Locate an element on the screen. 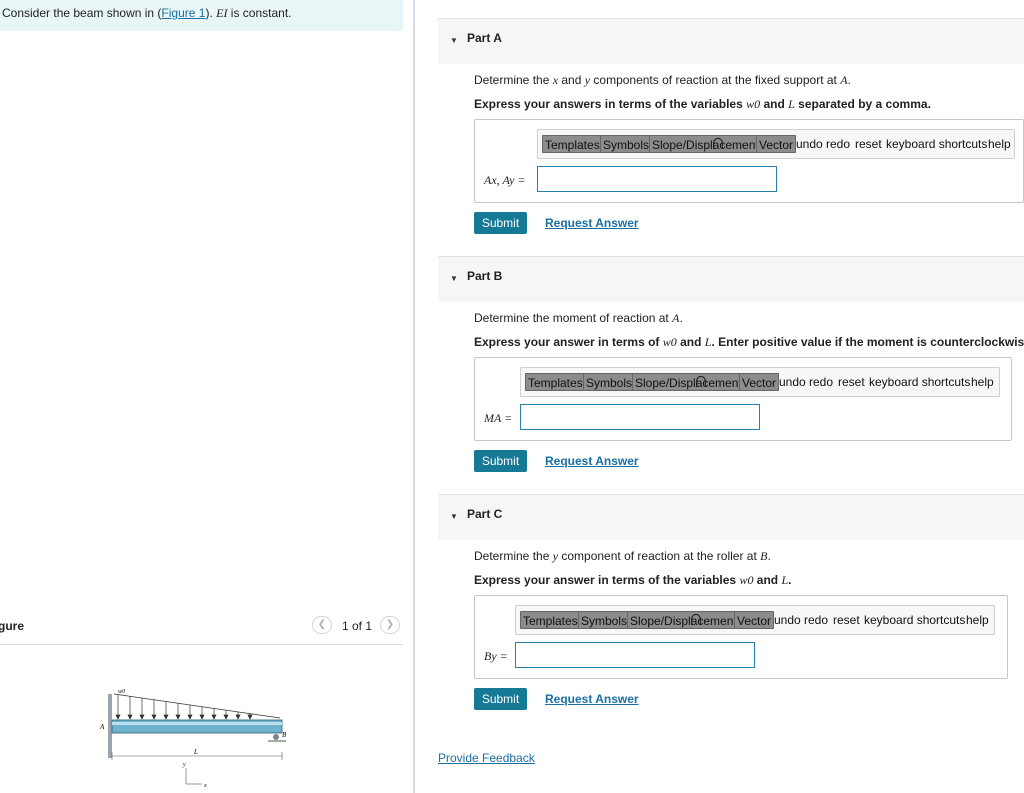 The width and height of the screenshot is (1024, 793). label-w0: w0 is located at coordinates (121, 692).